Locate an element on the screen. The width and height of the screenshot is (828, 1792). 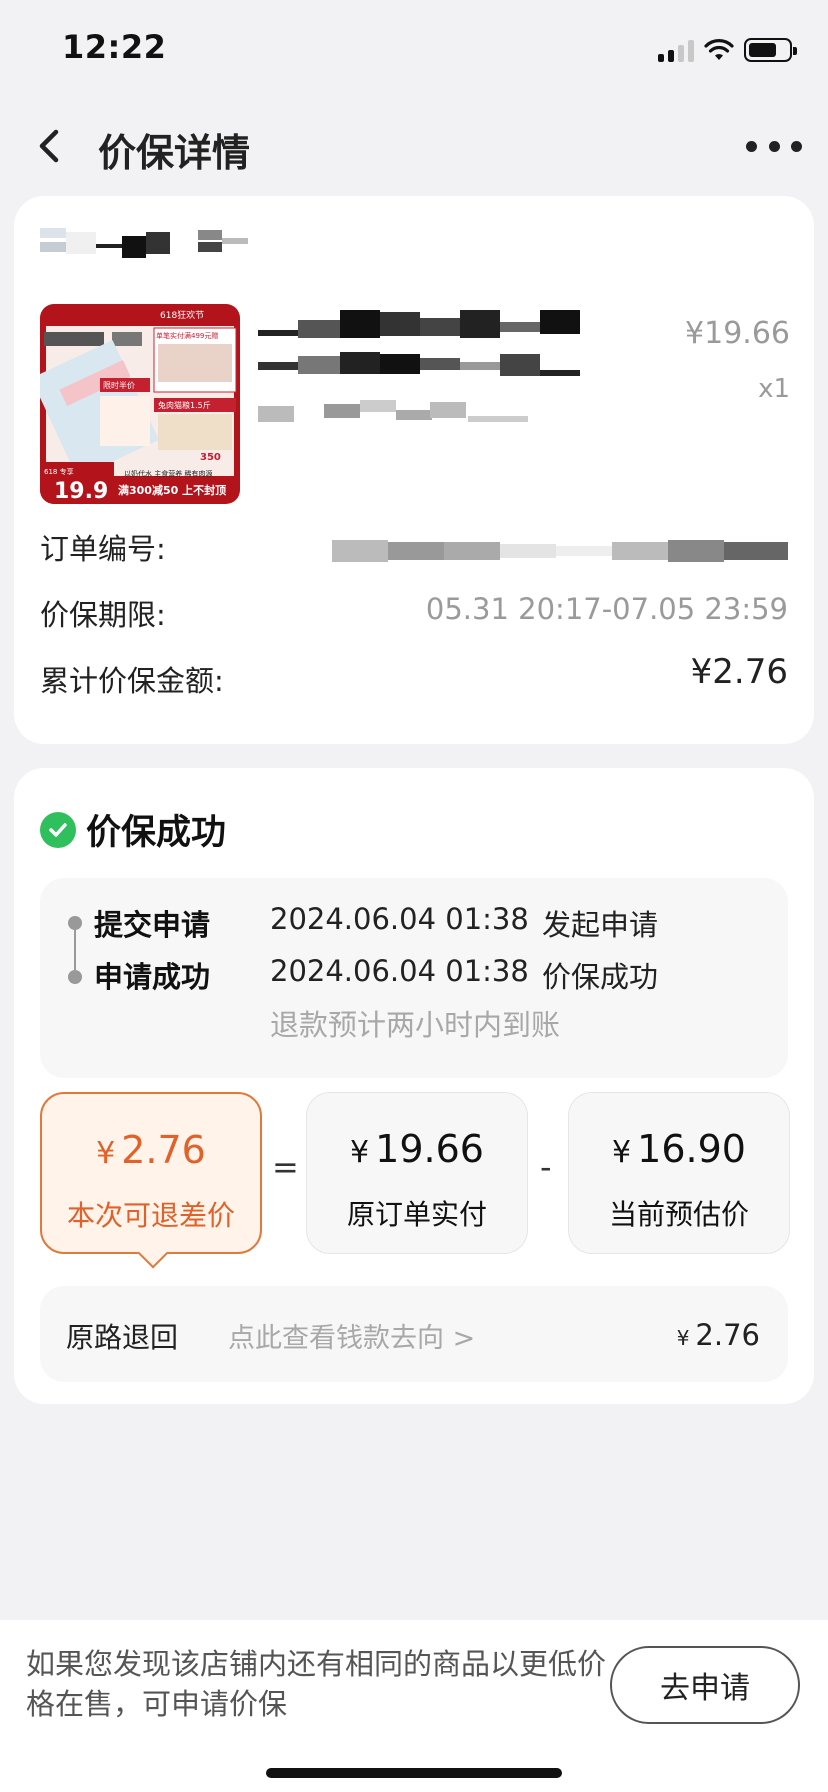
status-bar: 12:22 is located at coordinates (414, 48).